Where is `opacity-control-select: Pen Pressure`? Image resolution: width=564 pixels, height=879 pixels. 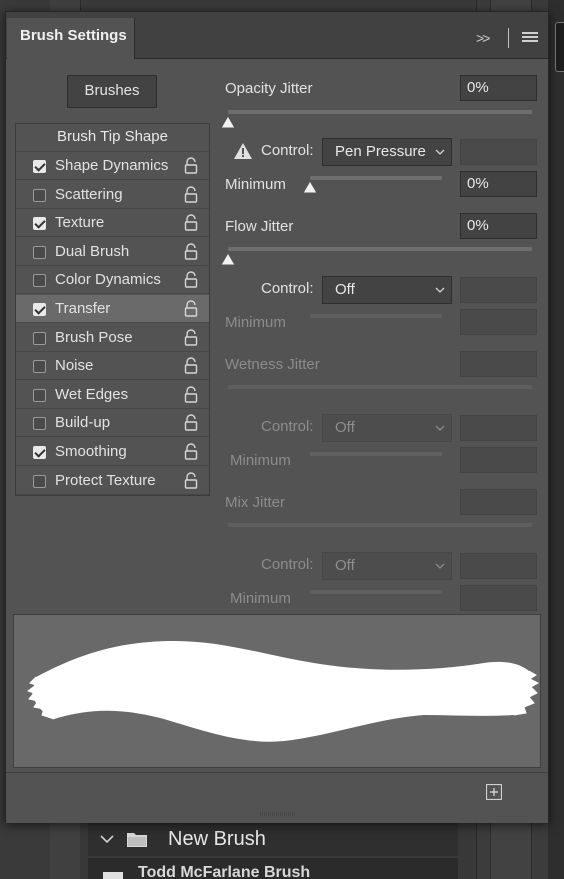 opacity-control-select: Pen Pressure is located at coordinates (387, 152).